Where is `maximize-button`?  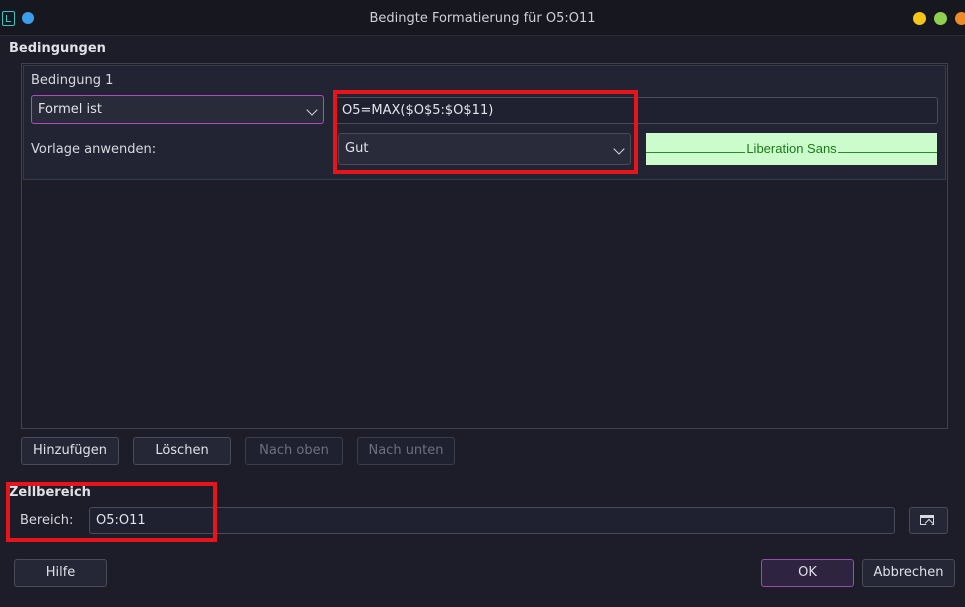
maximize-button is located at coordinates (940, 18).